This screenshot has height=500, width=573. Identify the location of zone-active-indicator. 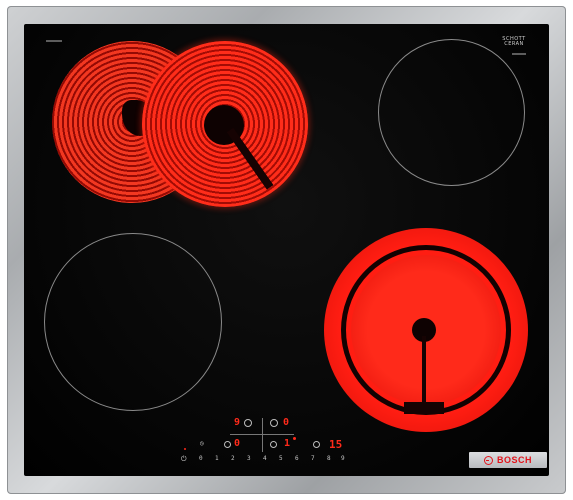
(294, 438).